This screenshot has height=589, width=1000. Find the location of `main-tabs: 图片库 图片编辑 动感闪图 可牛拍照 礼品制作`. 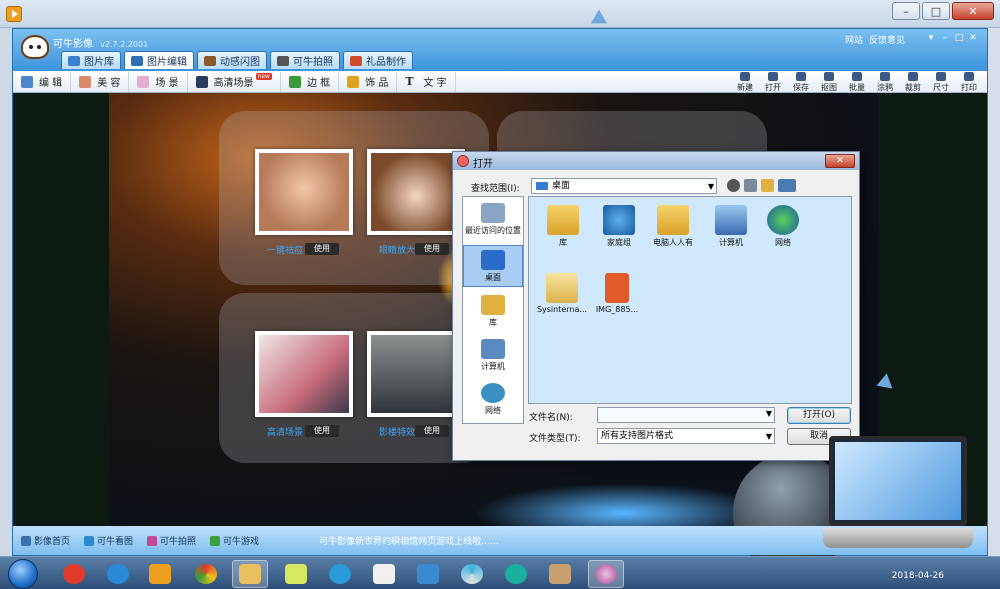

main-tabs: 图片库 图片编辑 动感闪图 可牛拍照 礼品制作 is located at coordinates (237, 60).